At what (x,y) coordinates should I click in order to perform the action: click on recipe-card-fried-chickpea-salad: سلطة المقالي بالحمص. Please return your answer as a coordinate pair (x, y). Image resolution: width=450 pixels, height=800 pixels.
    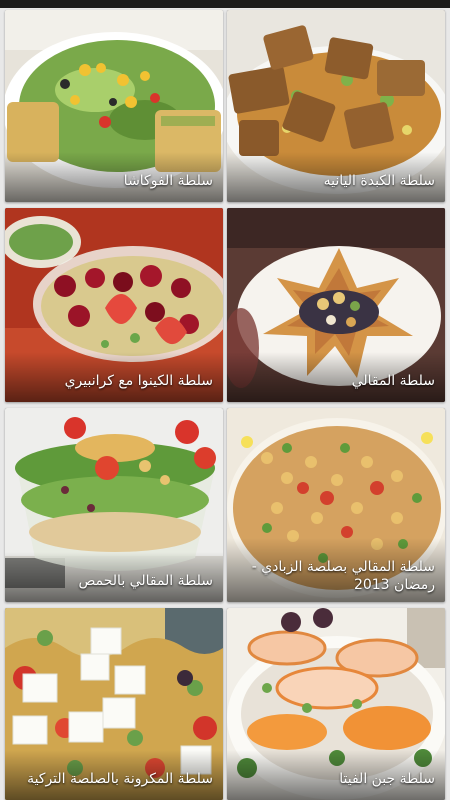
    Looking at the image, I should click on (114, 505).